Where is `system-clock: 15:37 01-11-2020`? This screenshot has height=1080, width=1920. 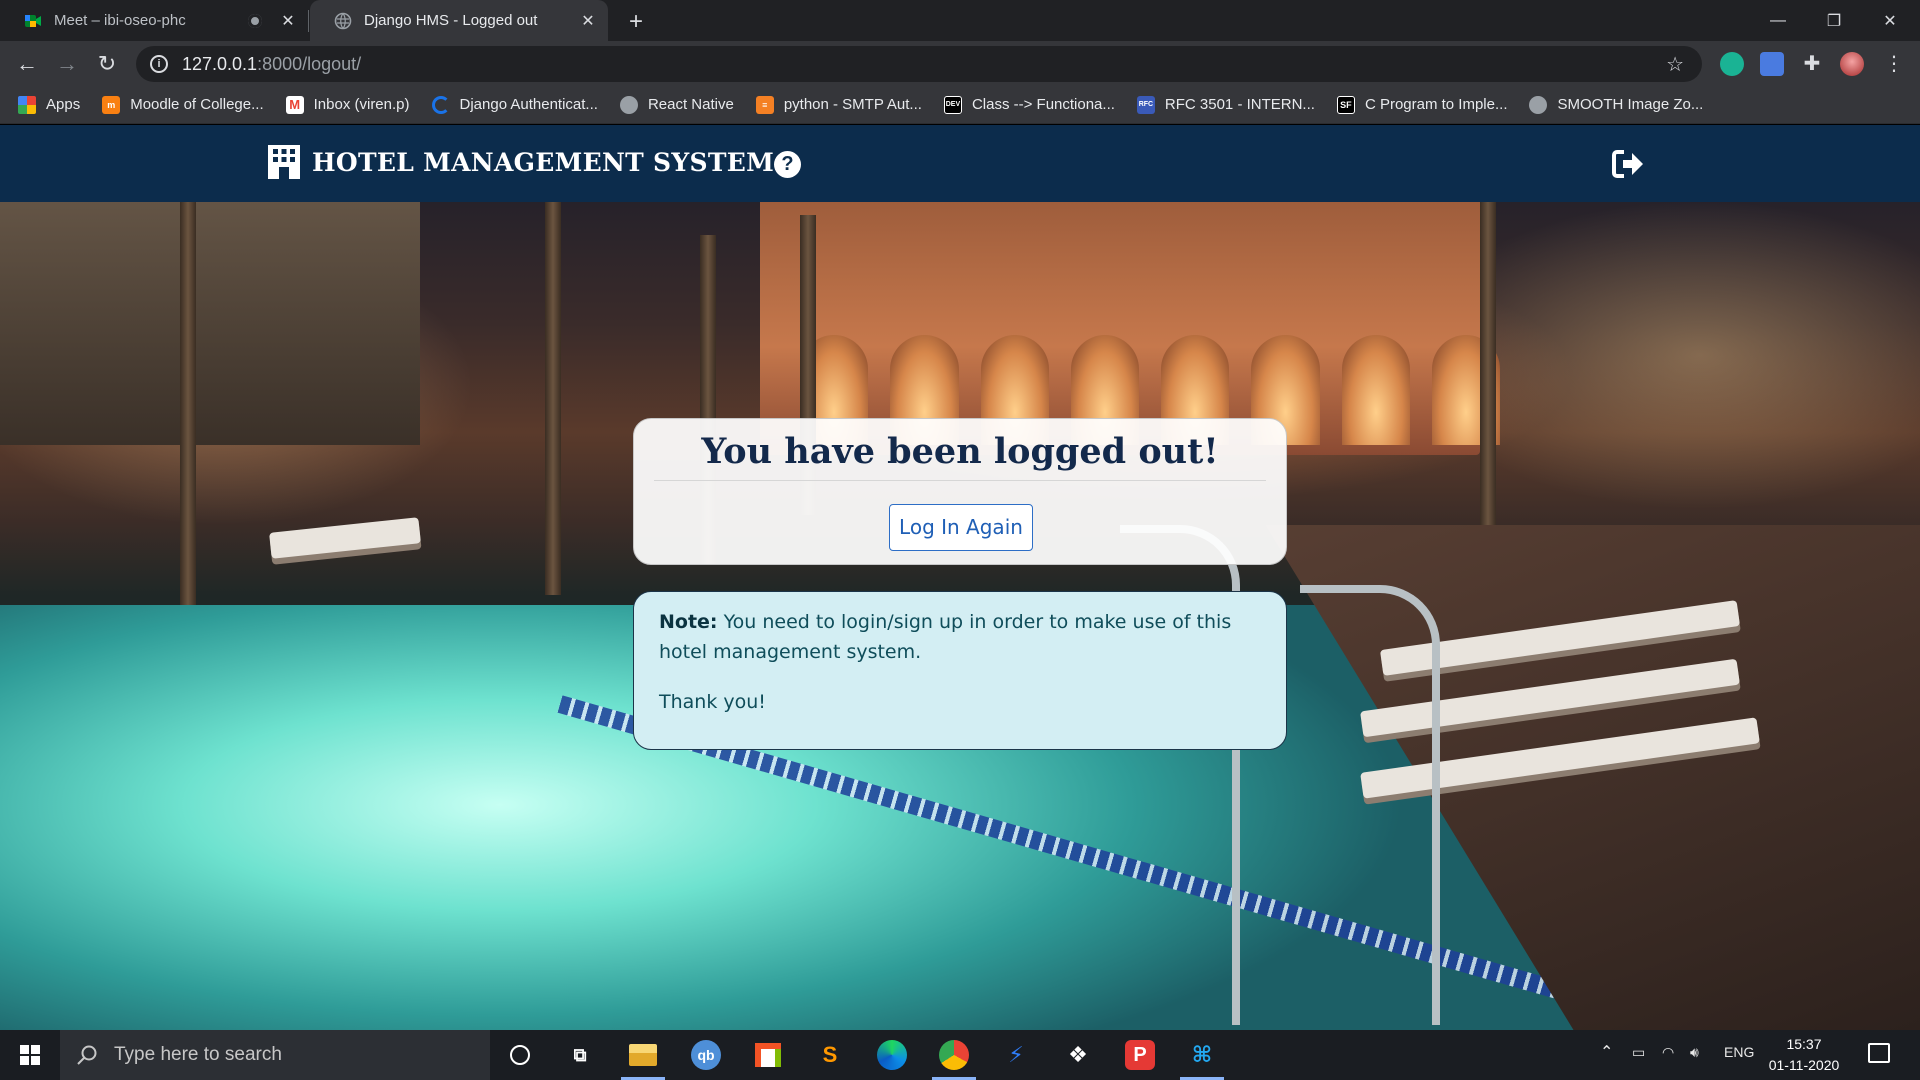 system-clock: 15:37 01-11-2020 is located at coordinates (1804, 1055).